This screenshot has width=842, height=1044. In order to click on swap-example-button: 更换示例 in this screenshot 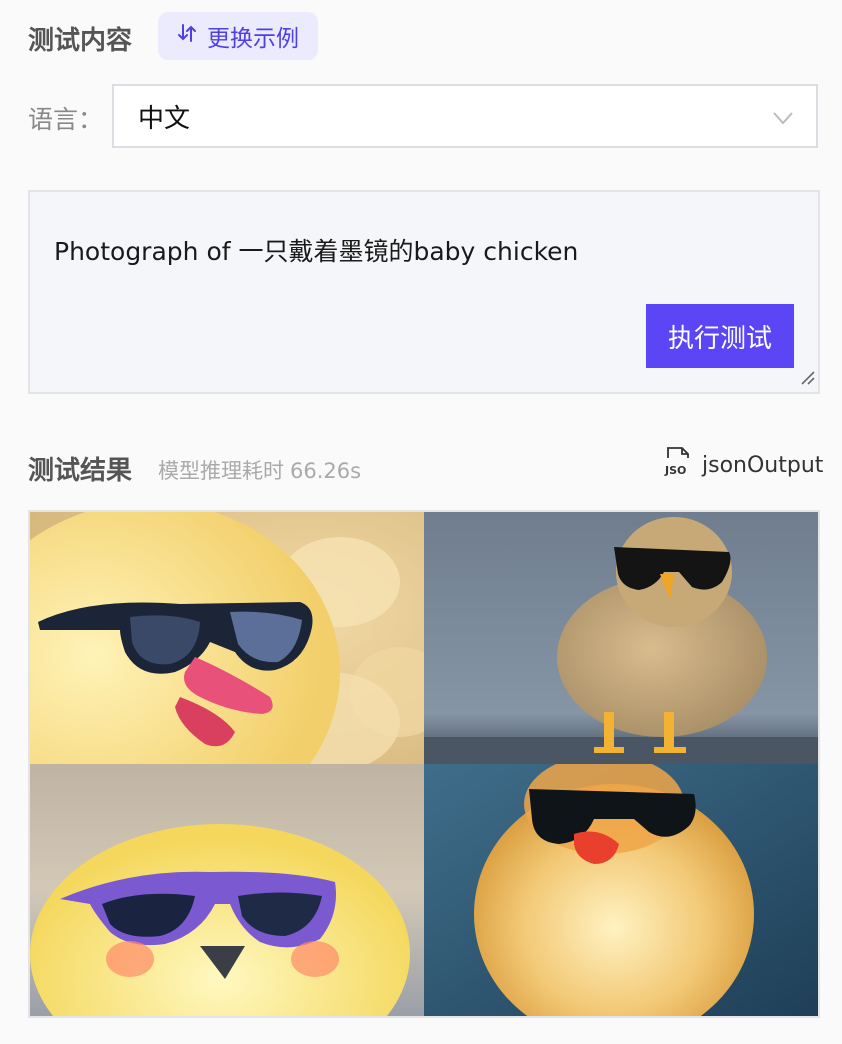, I will do `click(238, 36)`.